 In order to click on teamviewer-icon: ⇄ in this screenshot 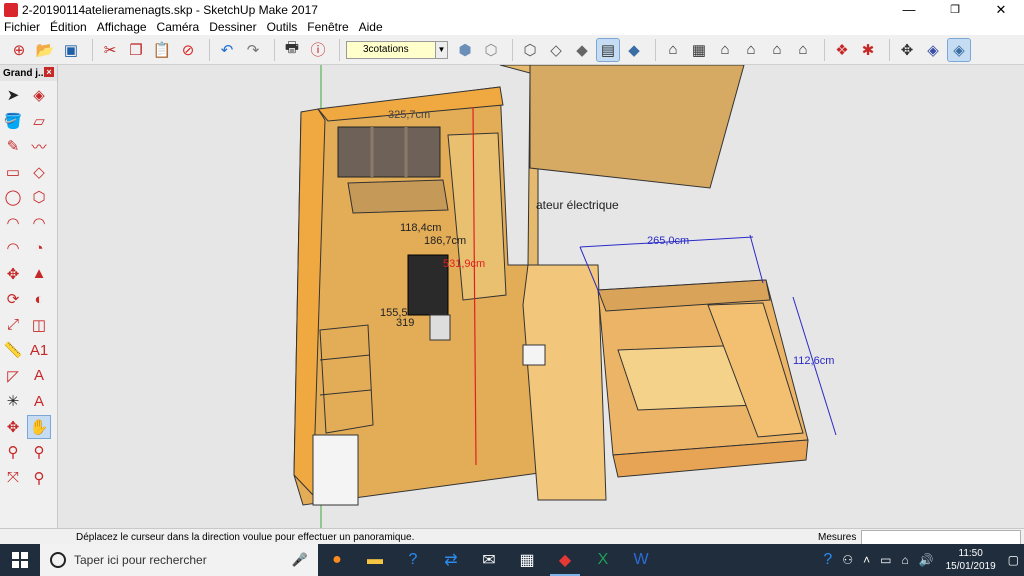, I will do `click(451, 560)`.